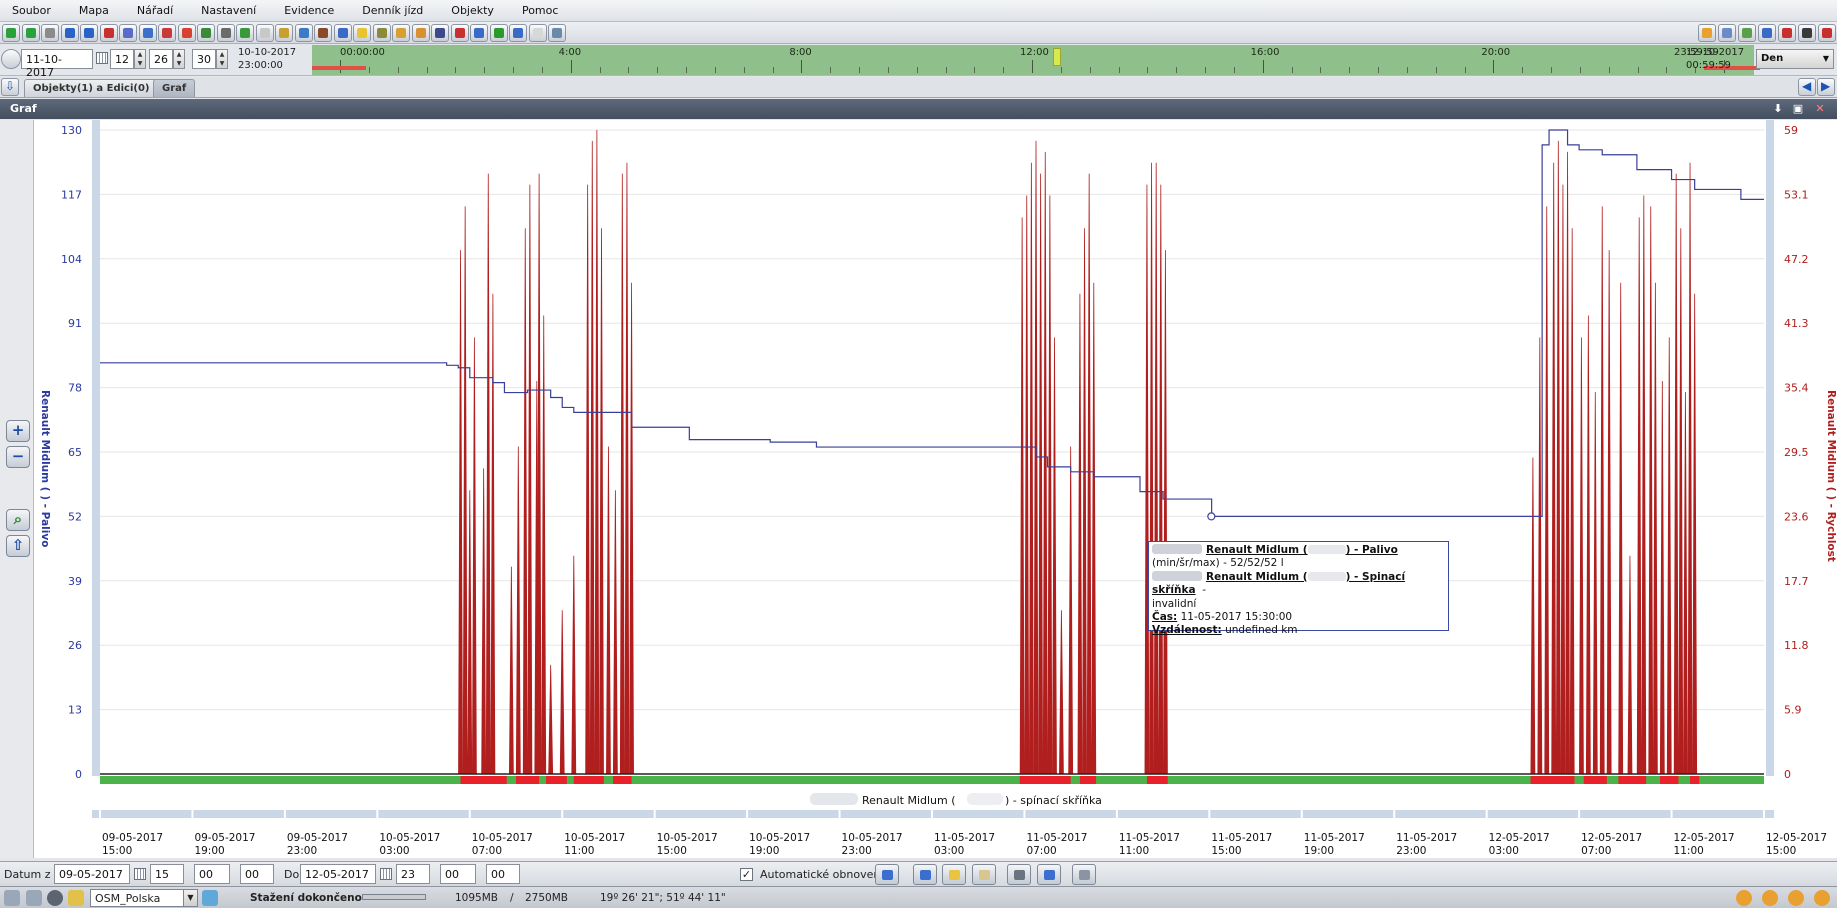 Image resolution: width=1837 pixels, height=908 pixels. What do you see at coordinates (89, 33) in the screenshot?
I see `refresh-icon` at bounding box center [89, 33].